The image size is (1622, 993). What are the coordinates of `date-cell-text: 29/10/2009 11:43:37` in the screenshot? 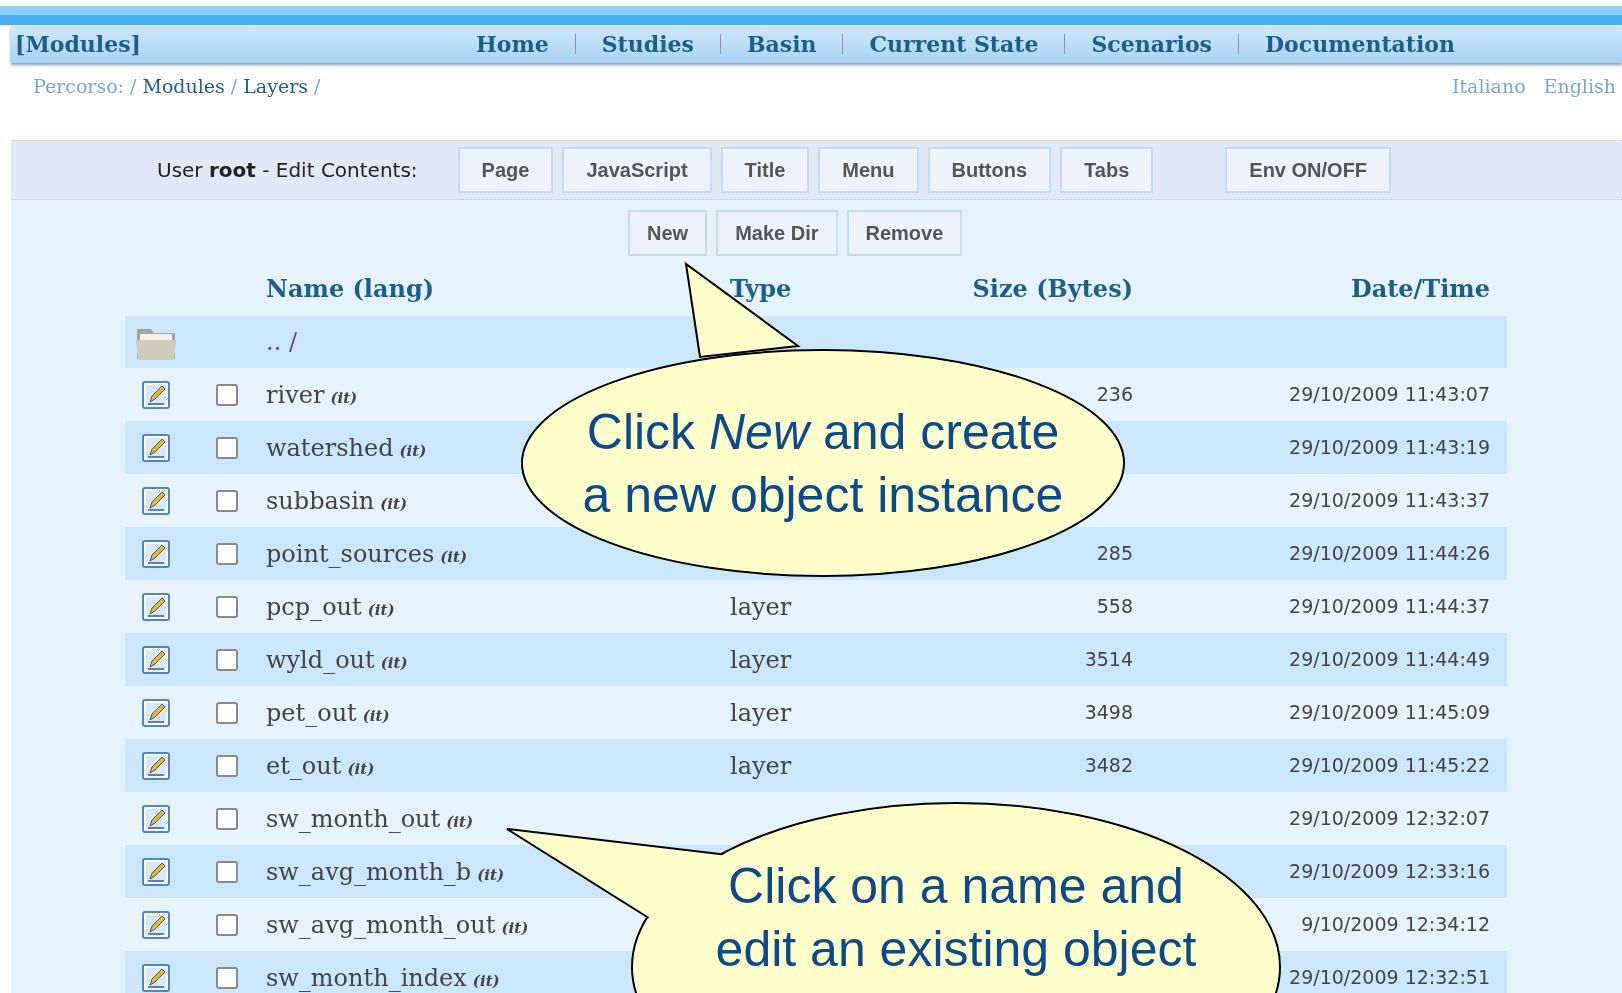 It's located at (1389, 501).